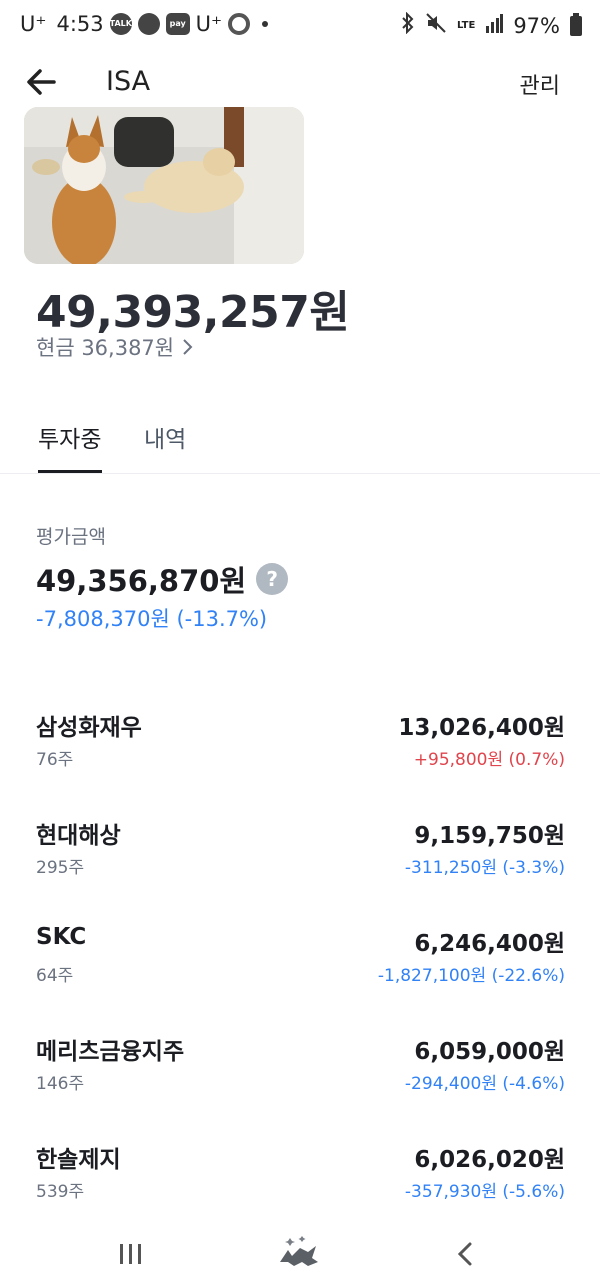 Image resolution: width=600 pixels, height=1286 pixels. I want to click on holding-value: 6,059,000원, so click(489, 1052).